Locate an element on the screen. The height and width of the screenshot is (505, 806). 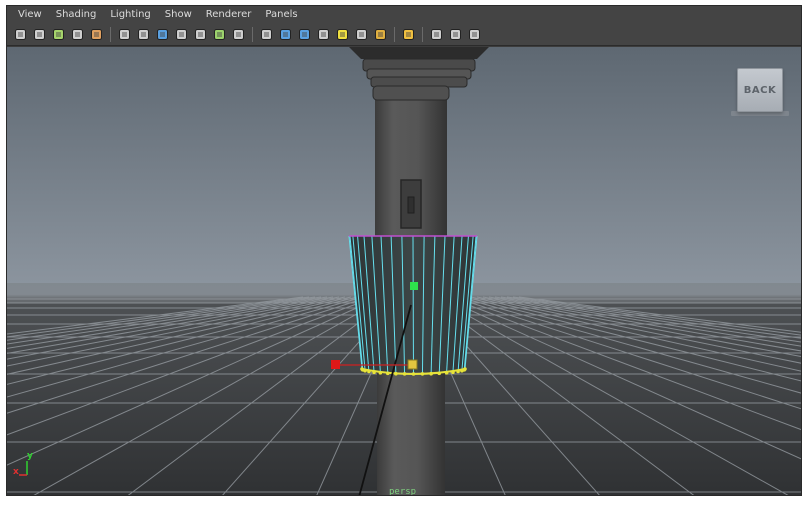
menu-lighting: Lighting is located at coordinates (130, 15).